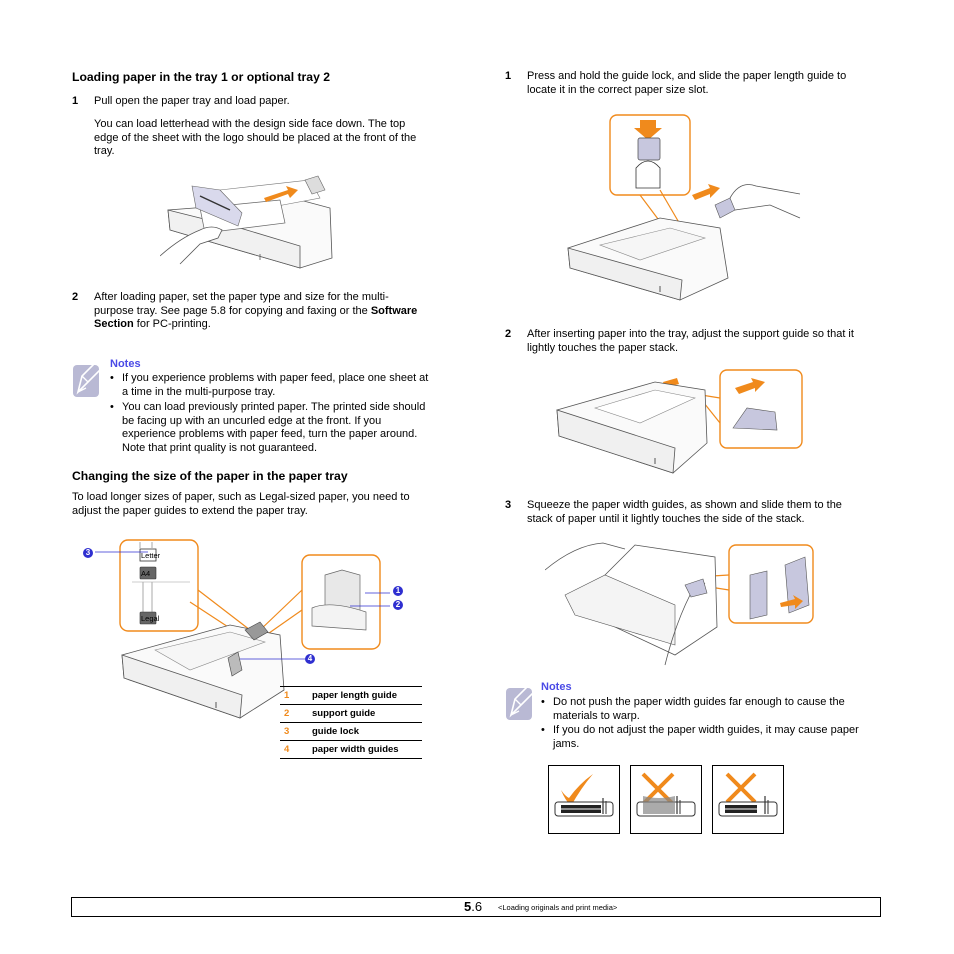  Describe the element at coordinates (680, 424) in the screenshot. I see `support-guide-illustration` at that location.